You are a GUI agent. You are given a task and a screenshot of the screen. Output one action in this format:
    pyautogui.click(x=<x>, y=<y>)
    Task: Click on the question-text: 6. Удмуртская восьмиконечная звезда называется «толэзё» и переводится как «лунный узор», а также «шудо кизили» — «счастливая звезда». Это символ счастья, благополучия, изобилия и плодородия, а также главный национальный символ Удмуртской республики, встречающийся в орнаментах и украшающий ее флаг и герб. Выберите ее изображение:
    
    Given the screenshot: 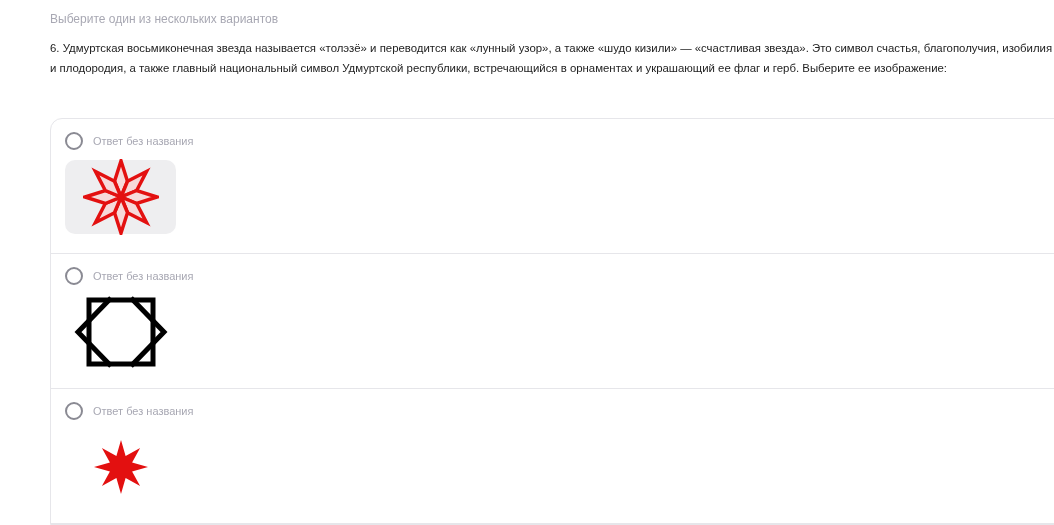 What is the action you would take?
    pyautogui.click(x=552, y=58)
    